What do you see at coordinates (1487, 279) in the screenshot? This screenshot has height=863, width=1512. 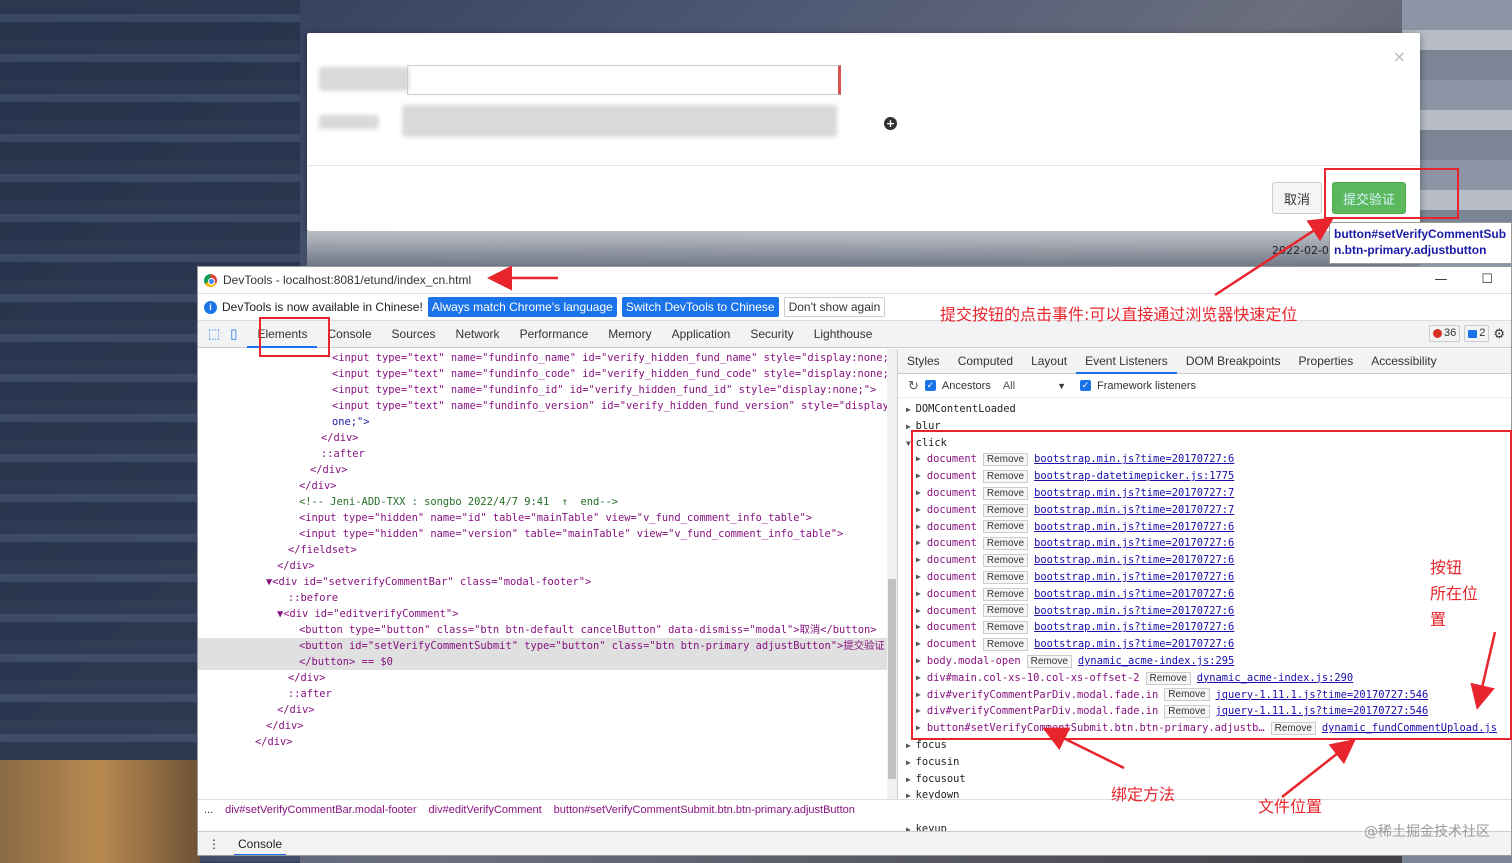 I see `maximize-icon: ☐` at bounding box center [1487, 279].